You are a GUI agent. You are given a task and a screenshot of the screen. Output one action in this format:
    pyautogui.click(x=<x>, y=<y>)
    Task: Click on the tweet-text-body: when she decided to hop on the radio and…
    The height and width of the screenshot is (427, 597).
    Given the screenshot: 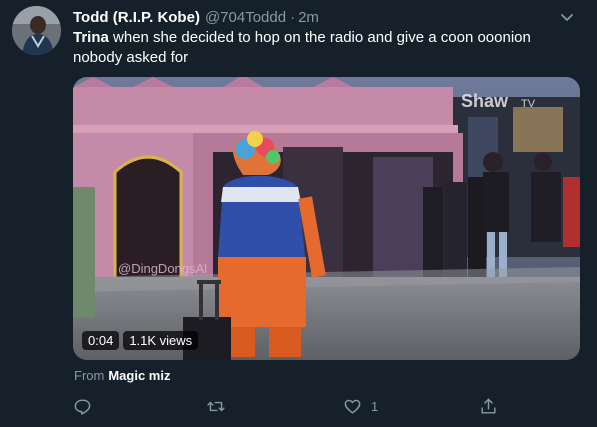 What is the action you would take?
    pyautogui.click(x=302, y=47)
    